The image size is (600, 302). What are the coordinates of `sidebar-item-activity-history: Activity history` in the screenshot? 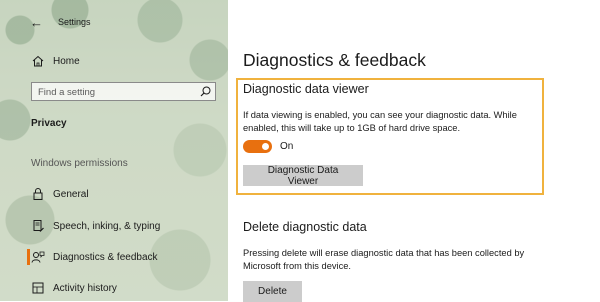 It's located at (114, 288).